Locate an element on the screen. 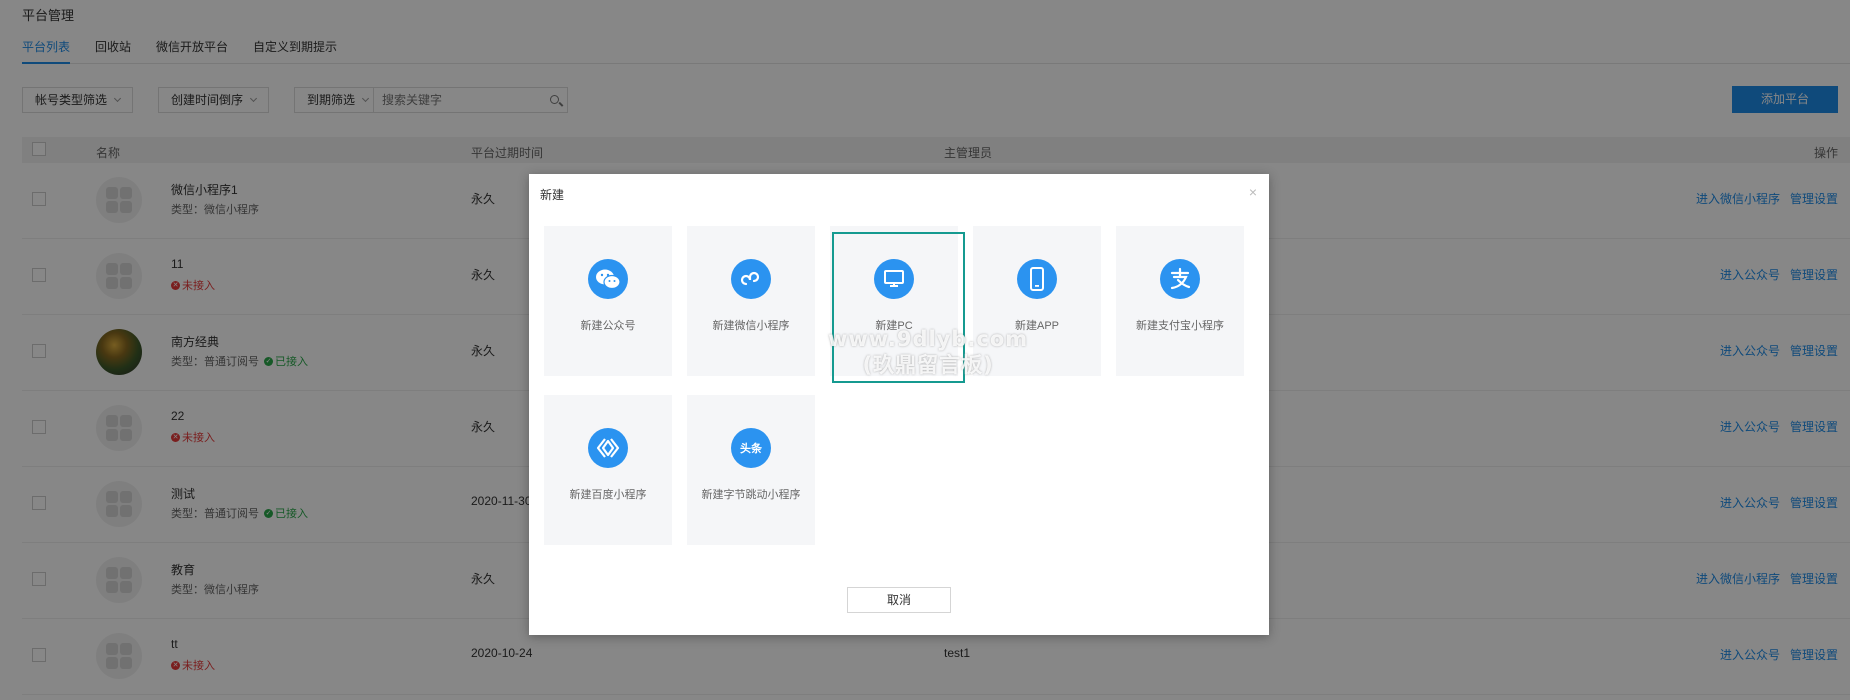 The width and height of the screenshot is (1850, 700). card-label: 新建百度小程序 is located at coordinates (608, 495).